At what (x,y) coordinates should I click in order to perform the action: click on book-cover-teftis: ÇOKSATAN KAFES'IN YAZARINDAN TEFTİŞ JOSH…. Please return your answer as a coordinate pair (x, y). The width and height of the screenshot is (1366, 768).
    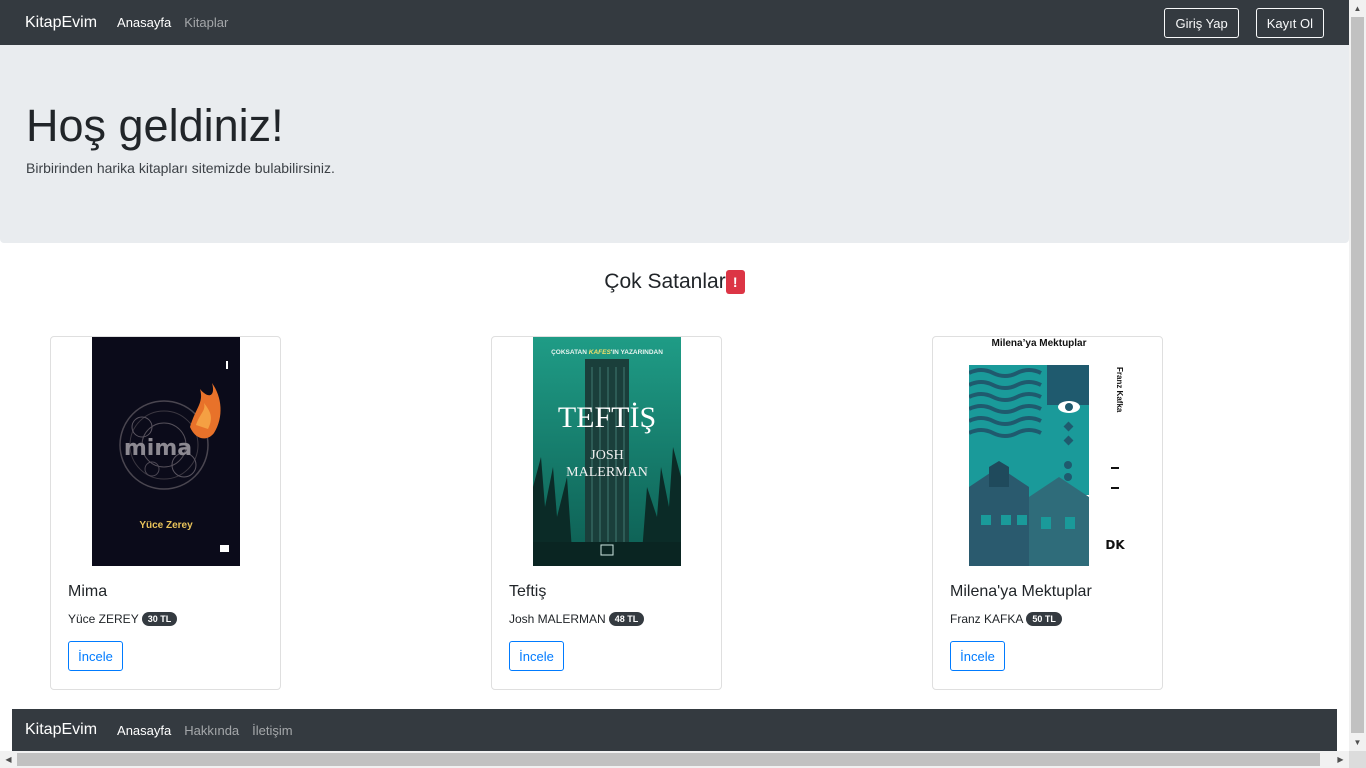
    Looking at the image, I should click on (607, 451).